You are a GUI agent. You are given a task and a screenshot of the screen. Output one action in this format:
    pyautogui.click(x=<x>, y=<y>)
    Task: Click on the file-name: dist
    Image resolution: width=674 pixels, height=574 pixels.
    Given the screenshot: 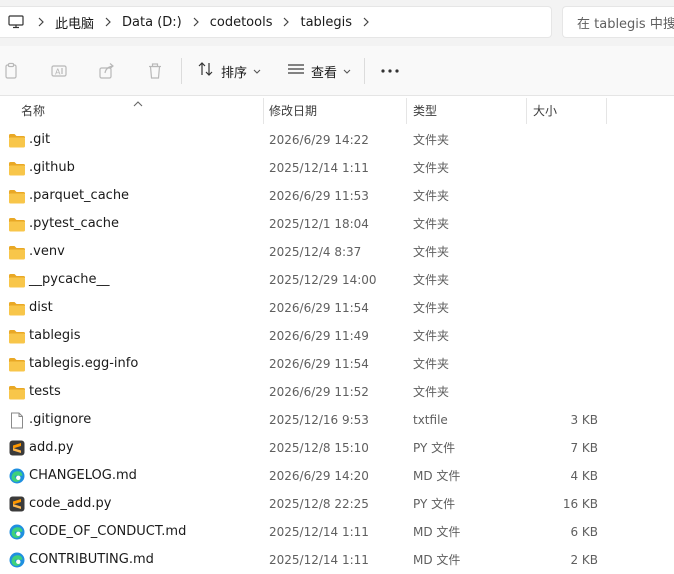 What is the action you would take?
    pyautogui.click(x=41, y=307)
    